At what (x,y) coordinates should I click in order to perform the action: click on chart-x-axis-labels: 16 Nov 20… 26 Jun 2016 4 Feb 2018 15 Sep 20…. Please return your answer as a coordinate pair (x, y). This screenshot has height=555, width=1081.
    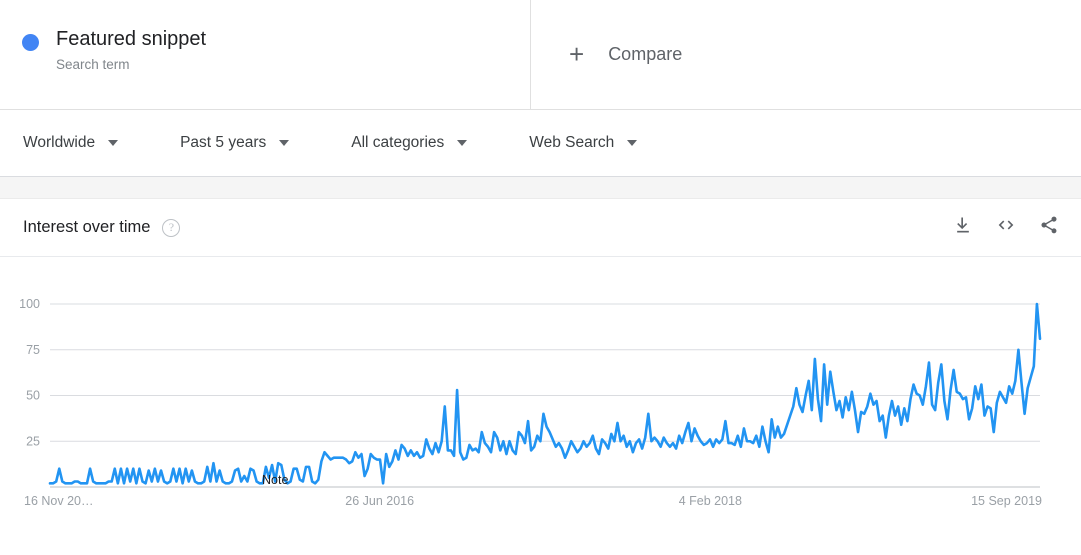
    Looking at the image, I should click on (533, 501).